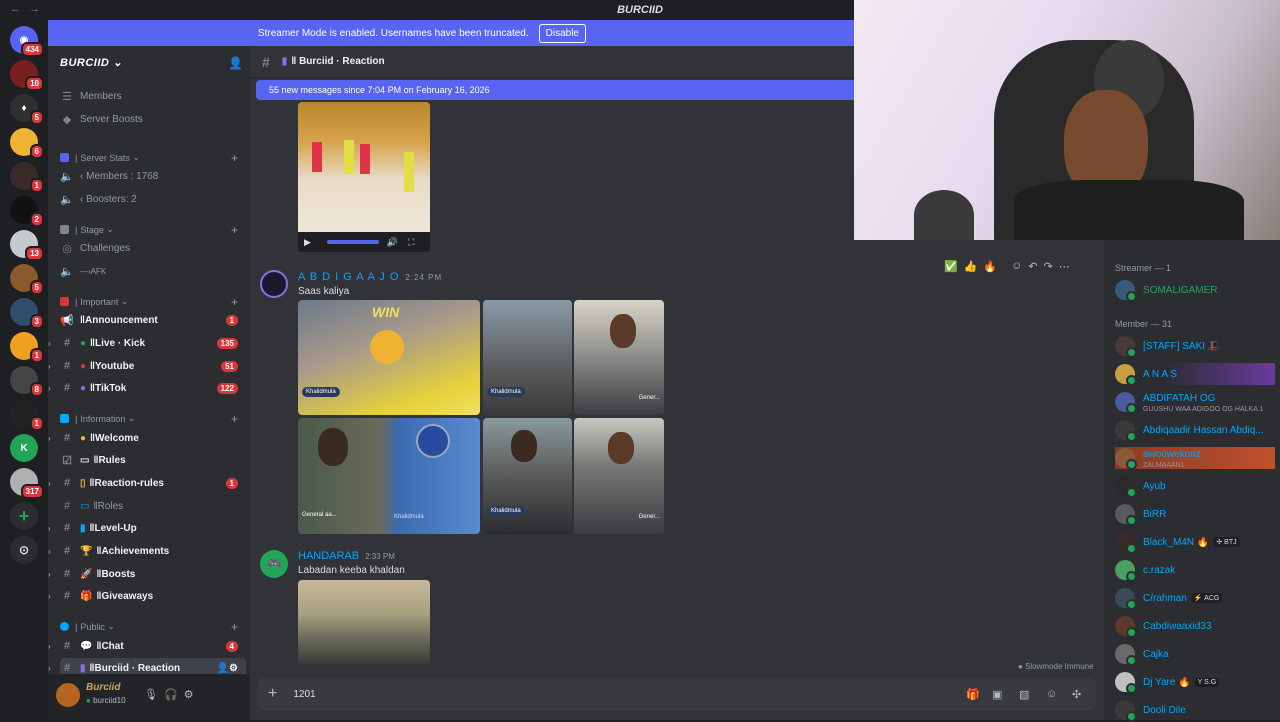 This screenshot has height=722, width=1280. What do you see at coordinates (1195, 598) in the screenshot?
I see `member-item: C/rahman ⚡ ACG` at bounding box center [1195, 598].